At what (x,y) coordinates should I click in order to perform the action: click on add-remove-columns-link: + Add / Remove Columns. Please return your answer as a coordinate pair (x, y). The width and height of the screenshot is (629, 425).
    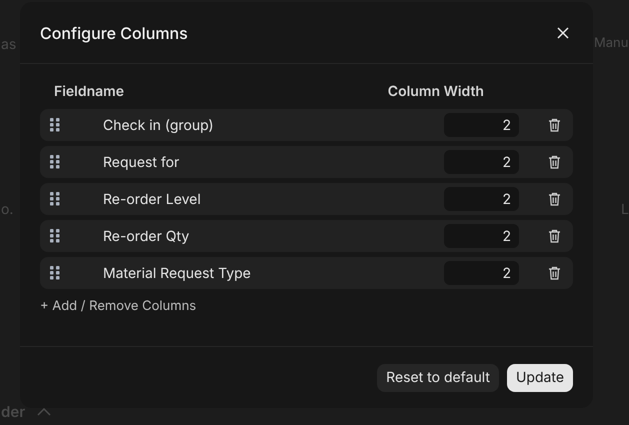
    Looking at the image, I should click on (118, 306).